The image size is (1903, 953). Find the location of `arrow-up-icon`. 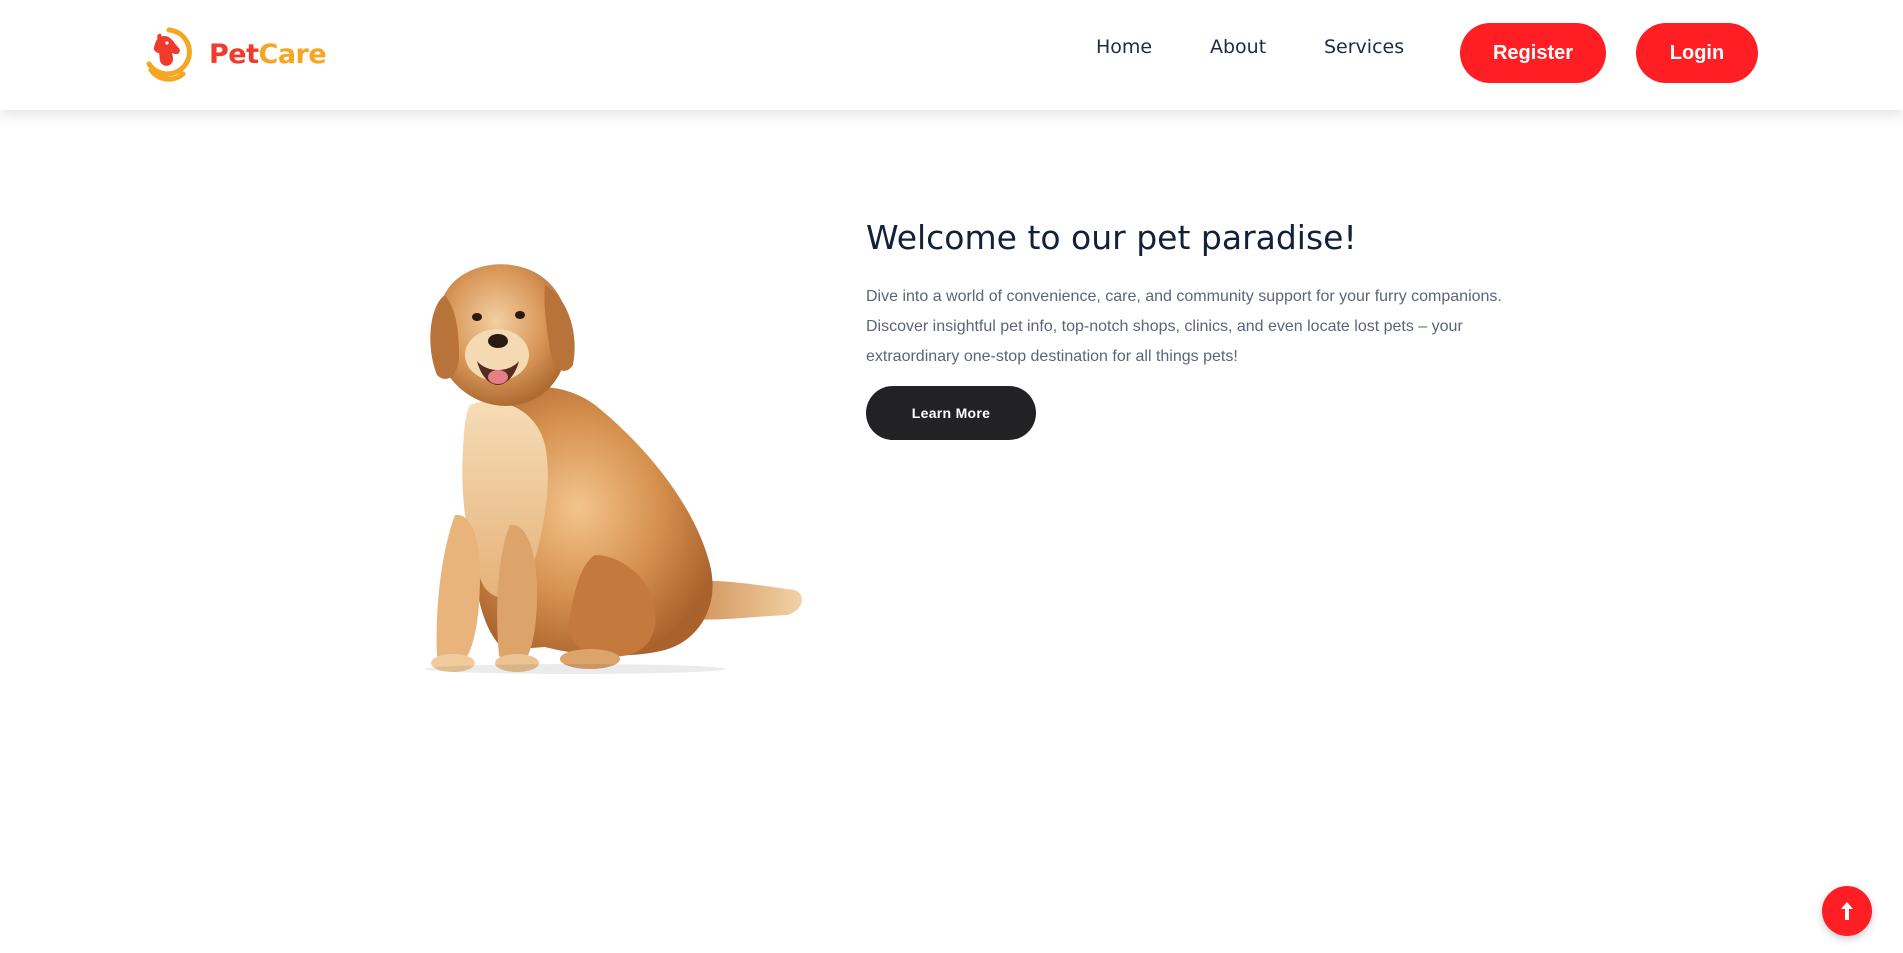

arrow-up-icon is located at coordinates (1847, 911).